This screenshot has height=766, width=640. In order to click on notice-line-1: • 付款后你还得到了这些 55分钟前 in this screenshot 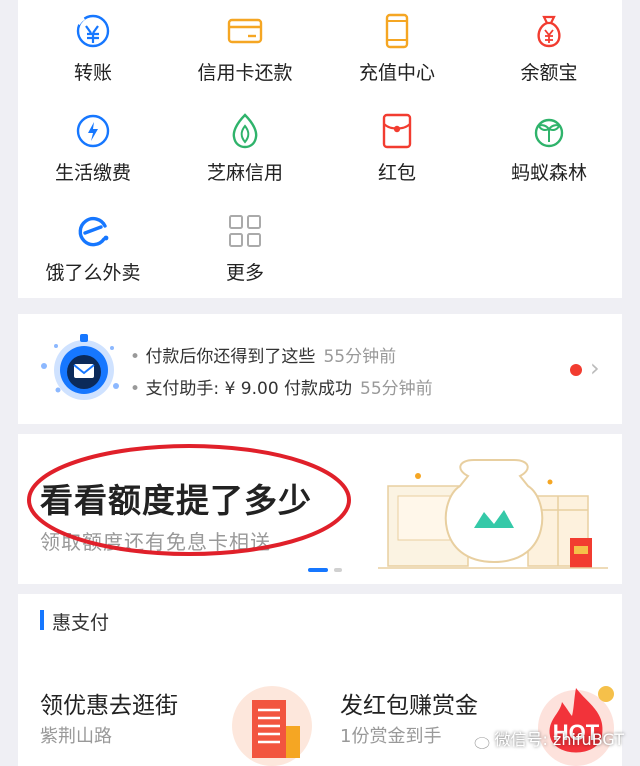, I will do `click(263, 357)`.